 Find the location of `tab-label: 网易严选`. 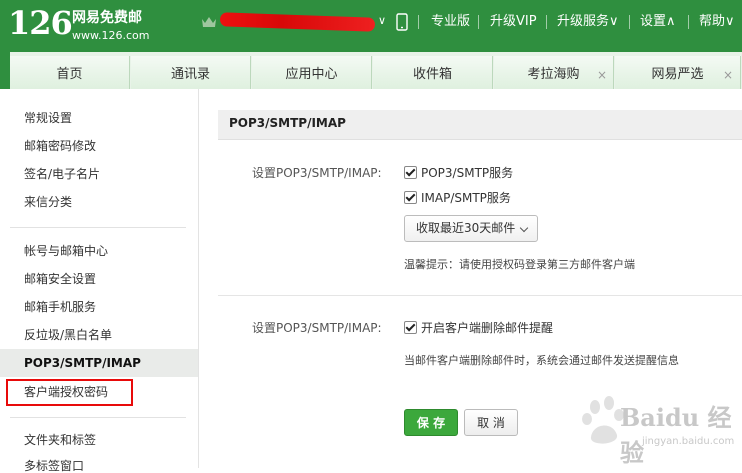

tab-label: 网易严选 is located at coordinates (677, 74).